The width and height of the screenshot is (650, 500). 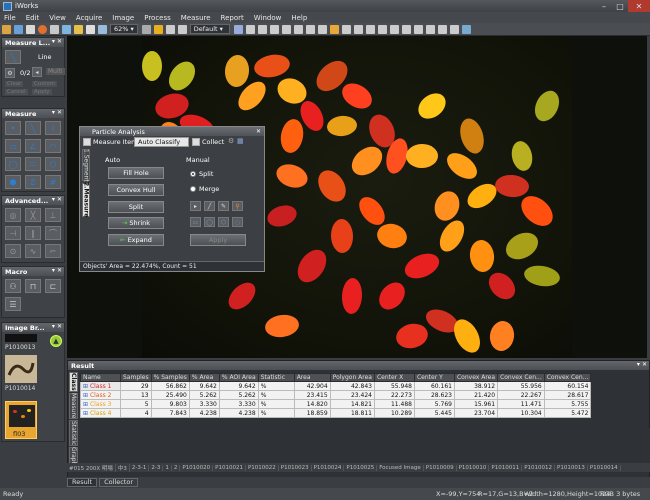 What do you see at coordinates (454, 29) in the screenshot?
I see `annotation-icon` at bounding box center [454, 29].